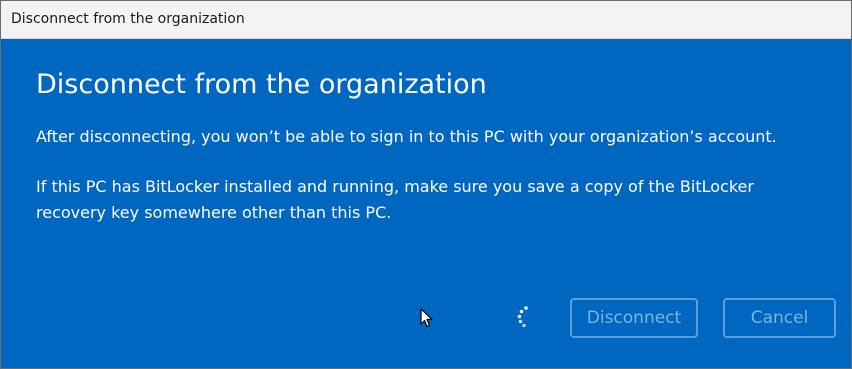 This screenshot has width=852, height=369. What do you see at coordinates (522, 317) in the screenshot?
I see `loading-spinner-icon` at bounding box center [522, 317].